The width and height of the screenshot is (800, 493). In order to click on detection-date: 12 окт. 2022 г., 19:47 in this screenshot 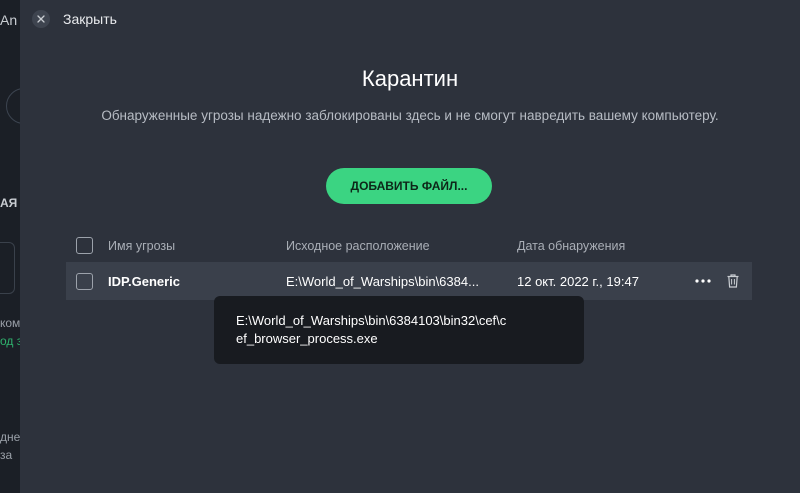, I will do `click(578, 281)`.